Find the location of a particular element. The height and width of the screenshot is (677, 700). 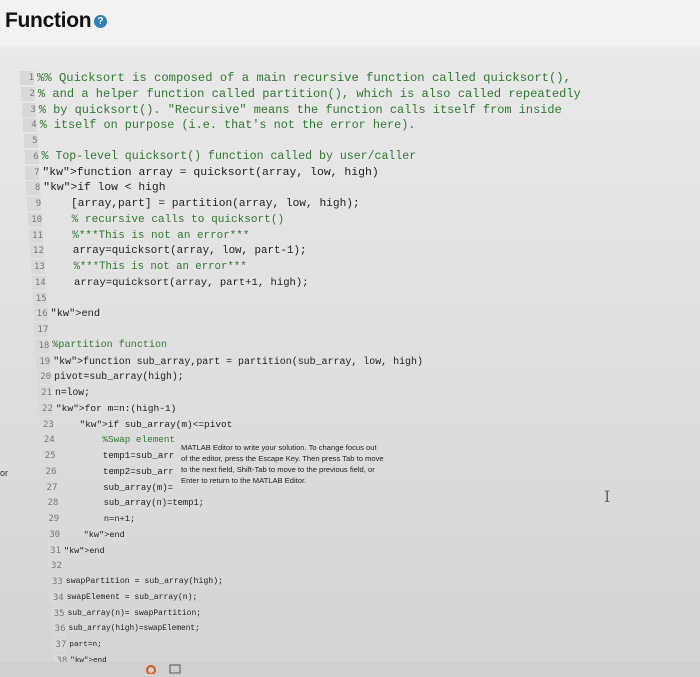

code-line: n=n+1; is located at coordinates (98, 519).